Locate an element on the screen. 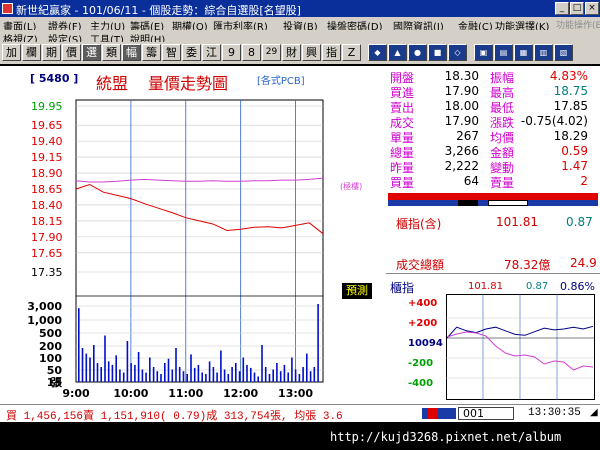 The height and width of the screenshot is (450, 600). quote-value: 2,222 is located at coordinates (461, 166).